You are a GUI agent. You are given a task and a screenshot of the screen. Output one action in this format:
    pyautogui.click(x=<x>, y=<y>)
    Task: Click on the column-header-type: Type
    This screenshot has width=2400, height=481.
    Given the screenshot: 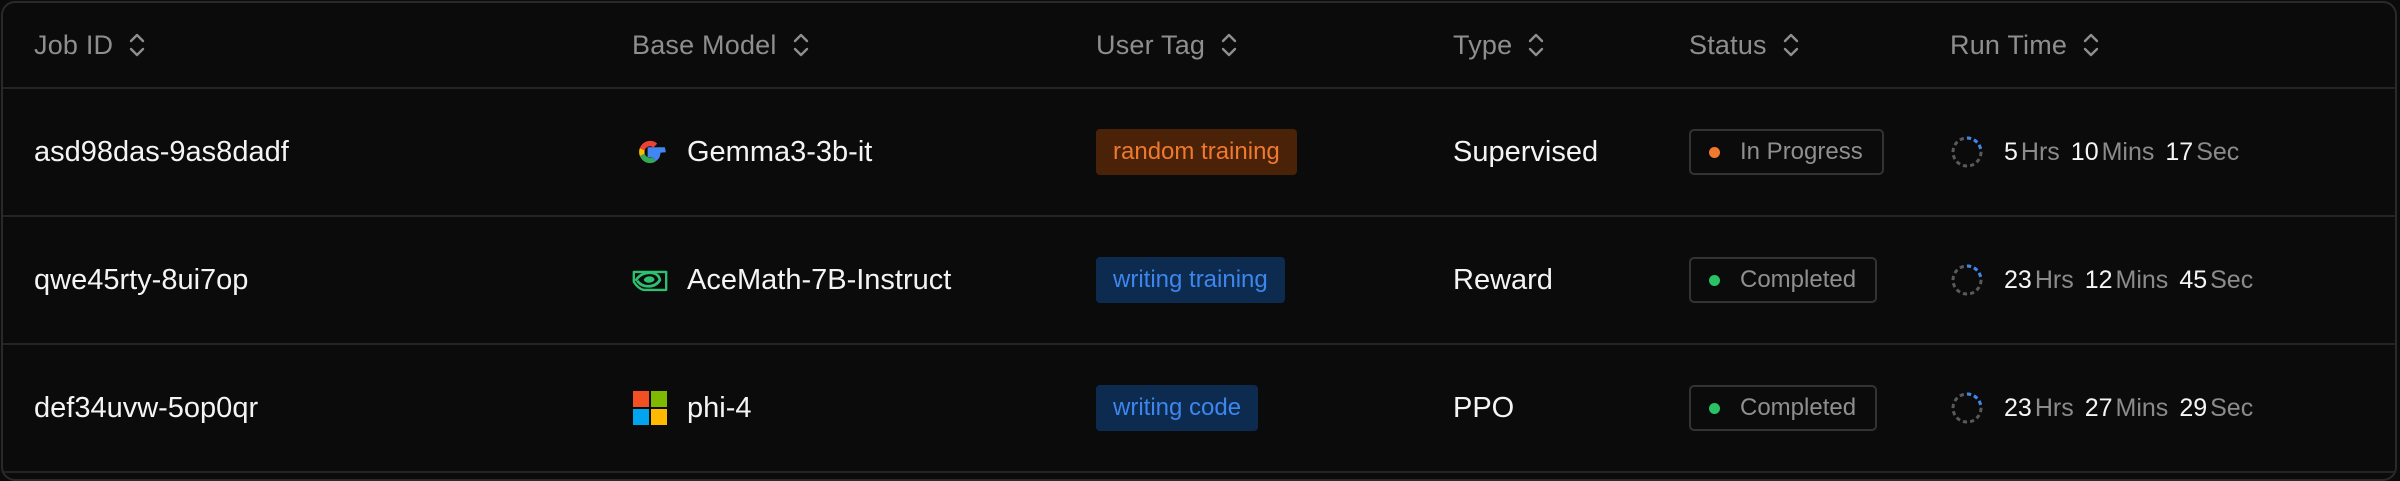 What is the action you would take?
    pyautogui.click(x=1499, y=45)
    